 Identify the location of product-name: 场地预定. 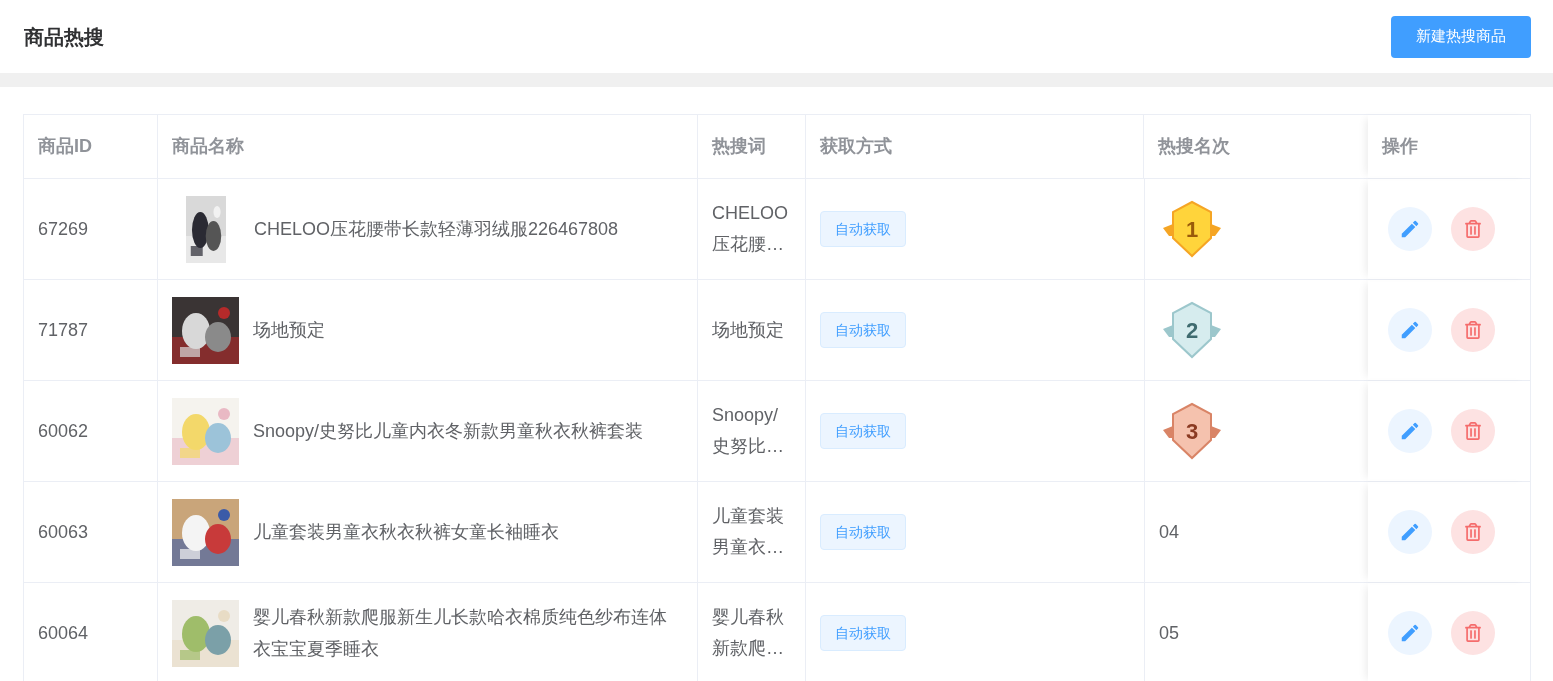
(289, 330).